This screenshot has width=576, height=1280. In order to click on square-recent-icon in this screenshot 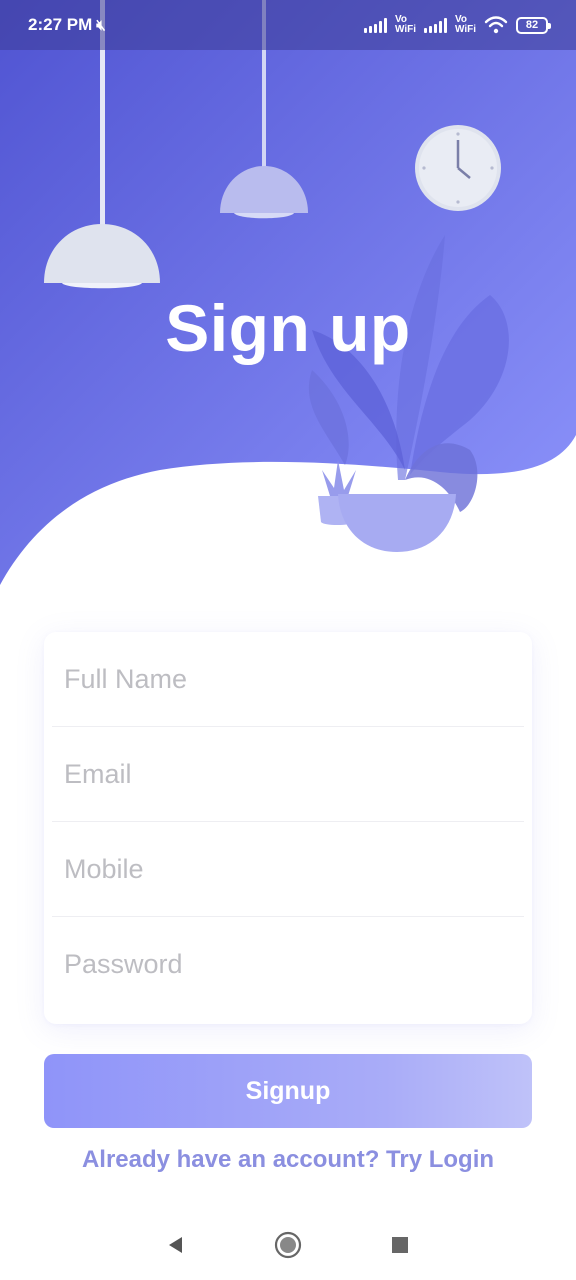, I will do `click(400, 1245)`.